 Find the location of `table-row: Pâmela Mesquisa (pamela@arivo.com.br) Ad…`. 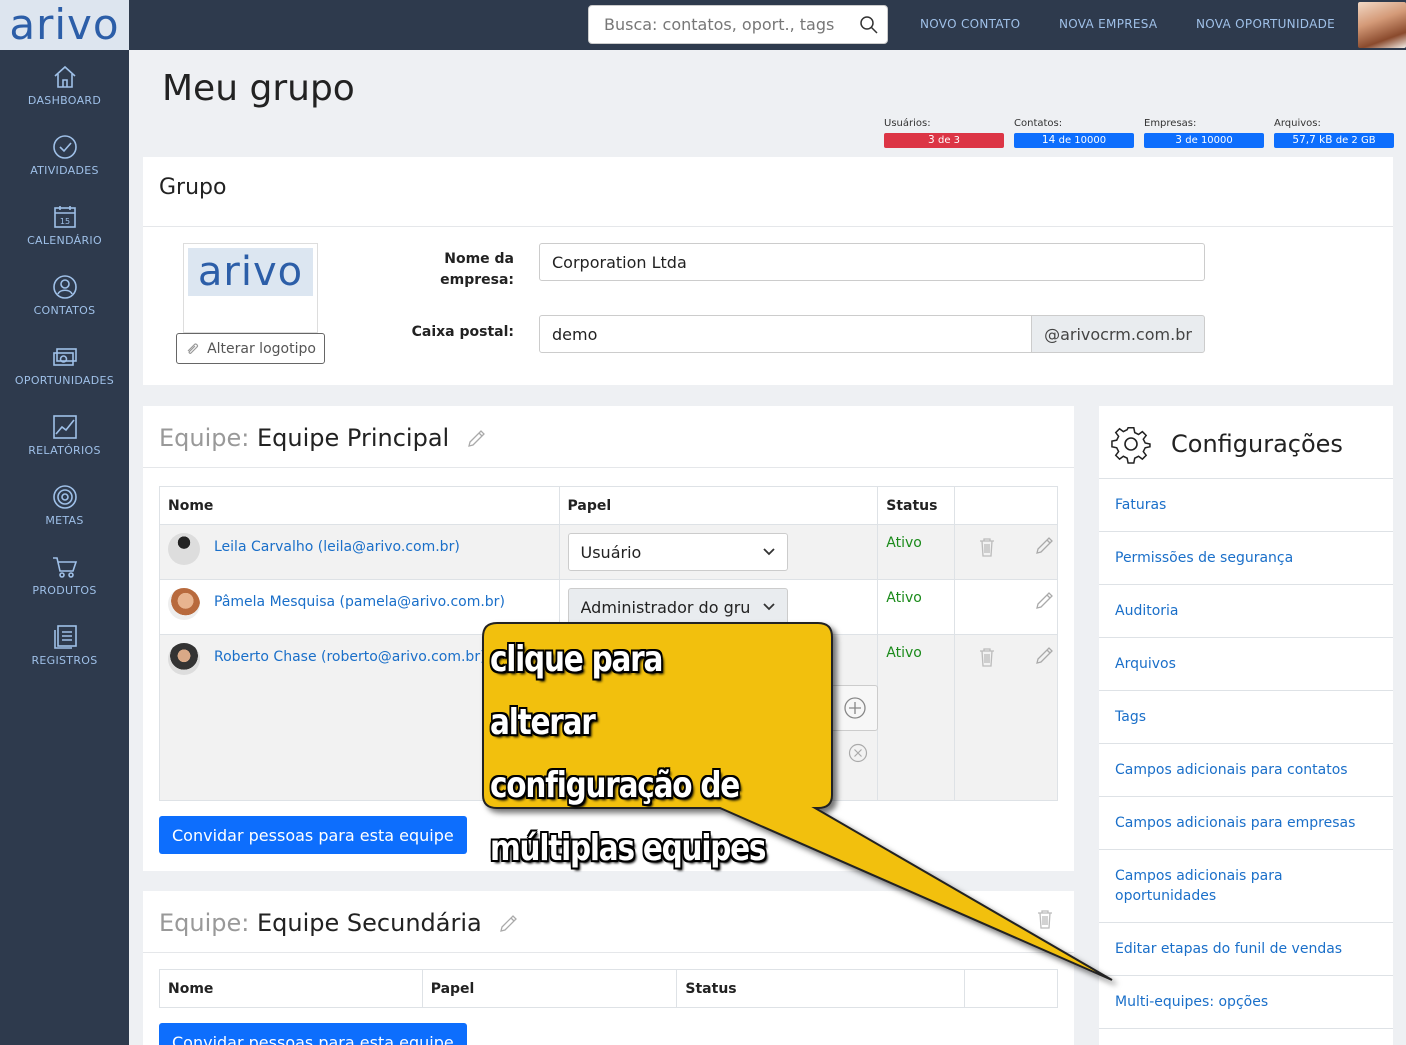

table-row: Pâmela Mesquisa (pamela@arivo.com.br) Ad… is located at coordinates (608, 607).